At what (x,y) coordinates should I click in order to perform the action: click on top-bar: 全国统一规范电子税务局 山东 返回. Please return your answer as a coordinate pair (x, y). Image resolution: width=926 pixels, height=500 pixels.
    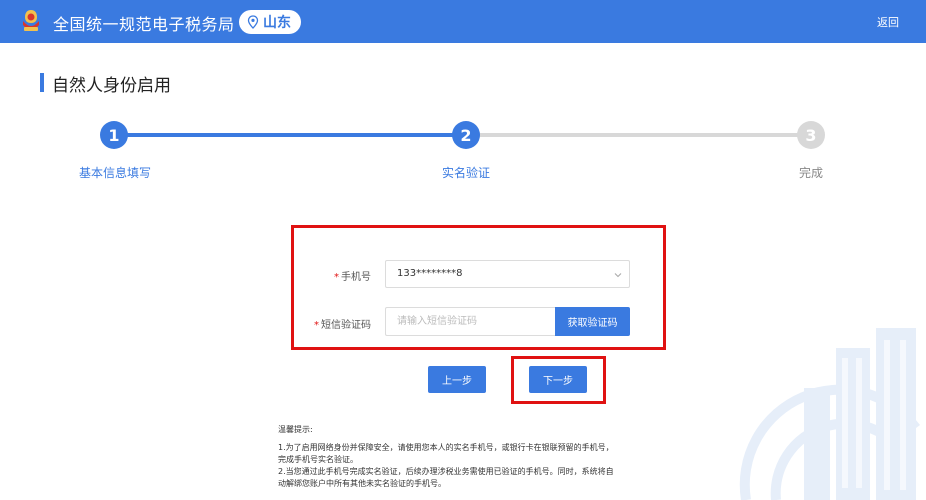
    Looking at the image, I should click on (463, 21).